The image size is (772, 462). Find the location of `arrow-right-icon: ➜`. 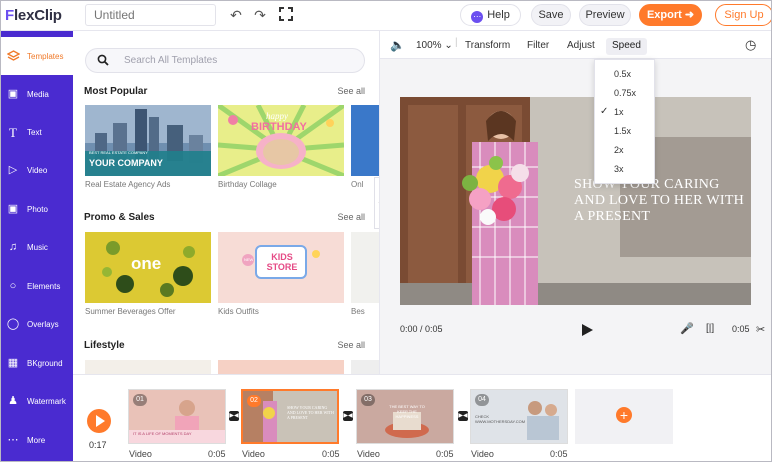

arrow-right-icon: ➜ is located at coordinates (689, 15).